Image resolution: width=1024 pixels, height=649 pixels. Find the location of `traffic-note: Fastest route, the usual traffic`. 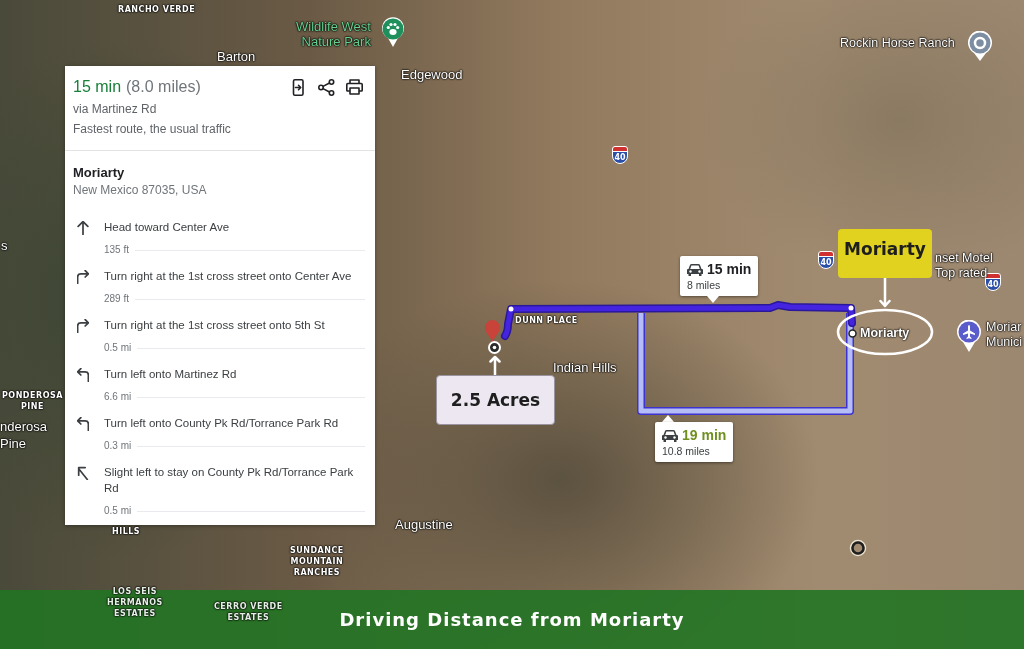

traffic-note: Fastest route, the usual traffic is located at coordinates (152, 129).